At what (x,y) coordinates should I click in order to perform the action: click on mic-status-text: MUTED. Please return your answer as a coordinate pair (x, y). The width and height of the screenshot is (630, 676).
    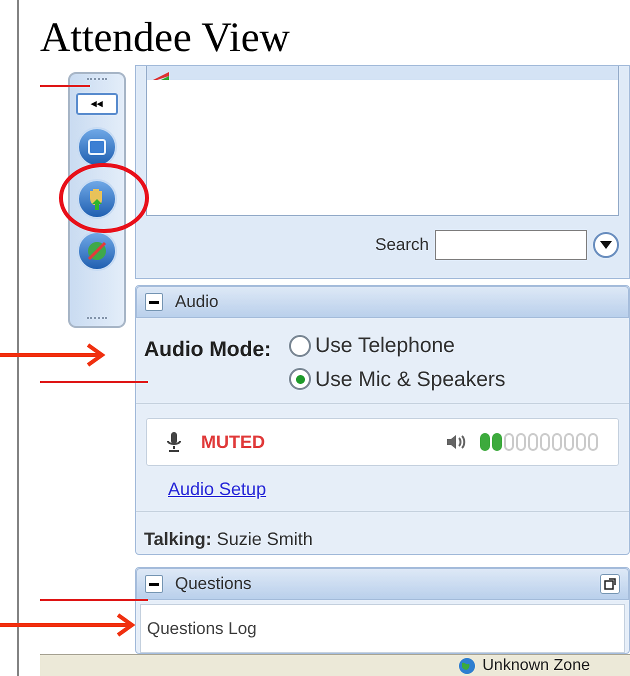
    Looking at the image, I should click on (233, 442).